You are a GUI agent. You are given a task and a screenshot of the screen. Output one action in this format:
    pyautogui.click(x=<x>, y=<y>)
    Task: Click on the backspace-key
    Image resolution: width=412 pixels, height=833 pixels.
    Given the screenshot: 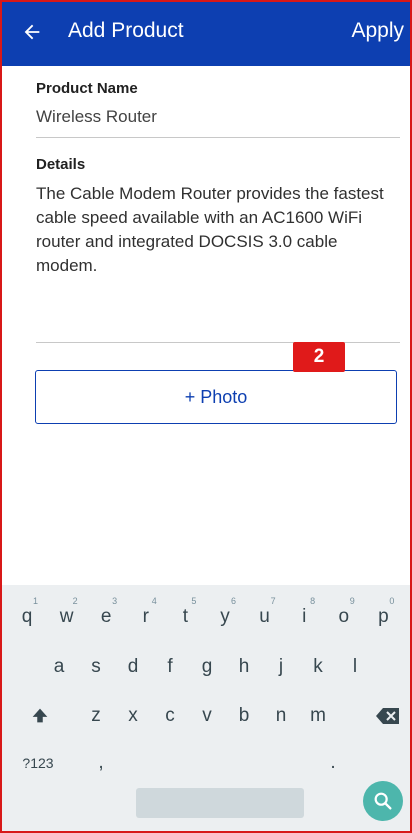 What is the action you would take?
    pyautogui.click(x=388, y=716)
    